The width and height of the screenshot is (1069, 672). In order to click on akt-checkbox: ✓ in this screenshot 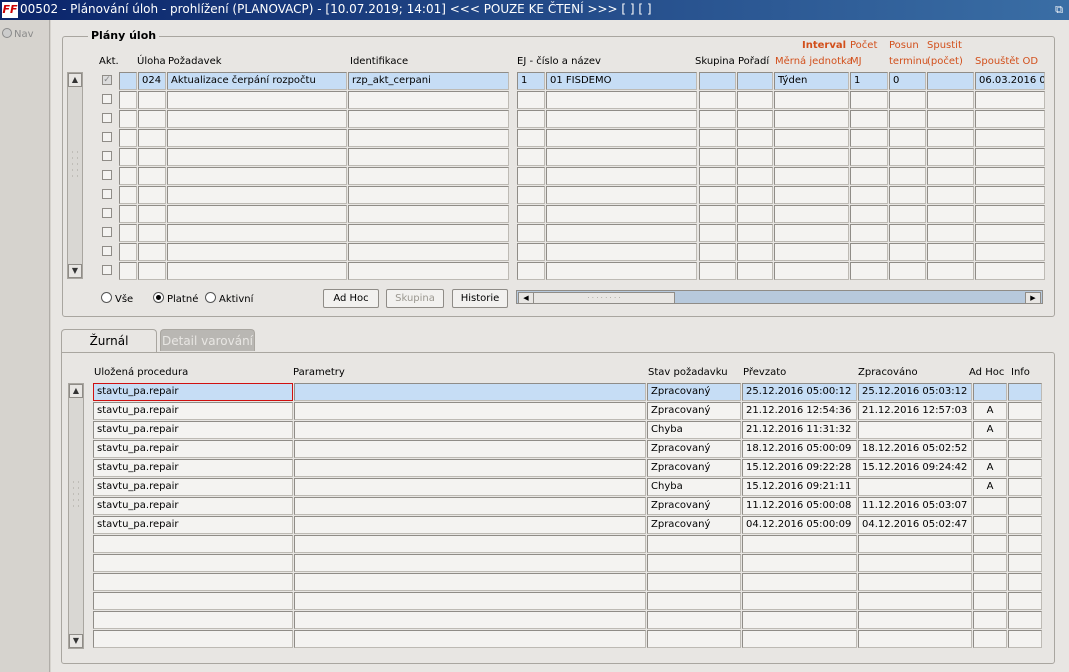, I will do `click(107, 80)`.